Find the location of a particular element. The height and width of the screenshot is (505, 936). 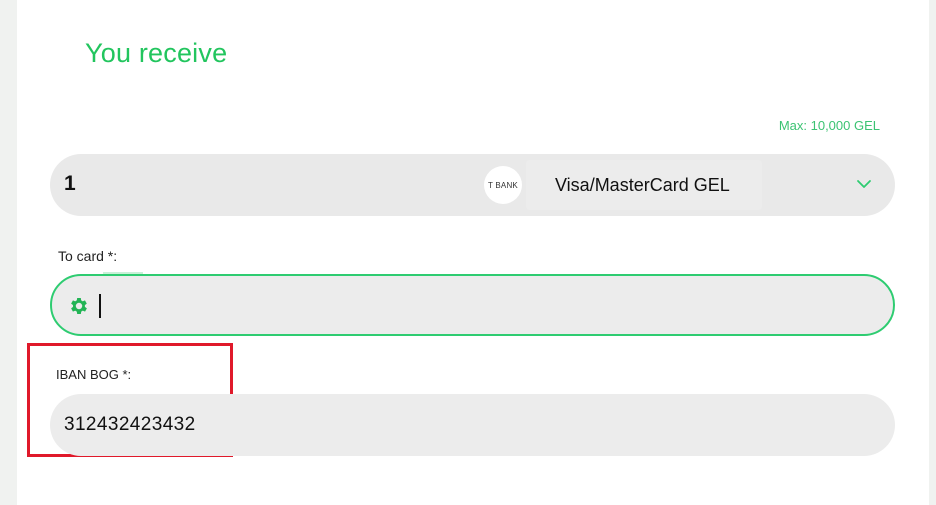

bank-logo-text: T BANK is located at coordinates (503, 185).